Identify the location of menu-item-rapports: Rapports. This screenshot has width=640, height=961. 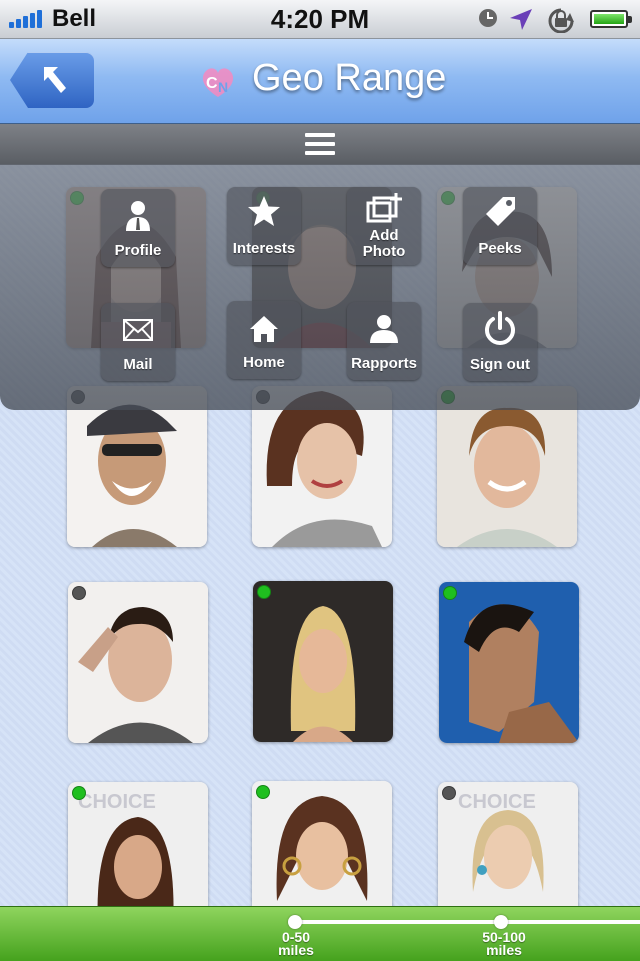
(384, 341).